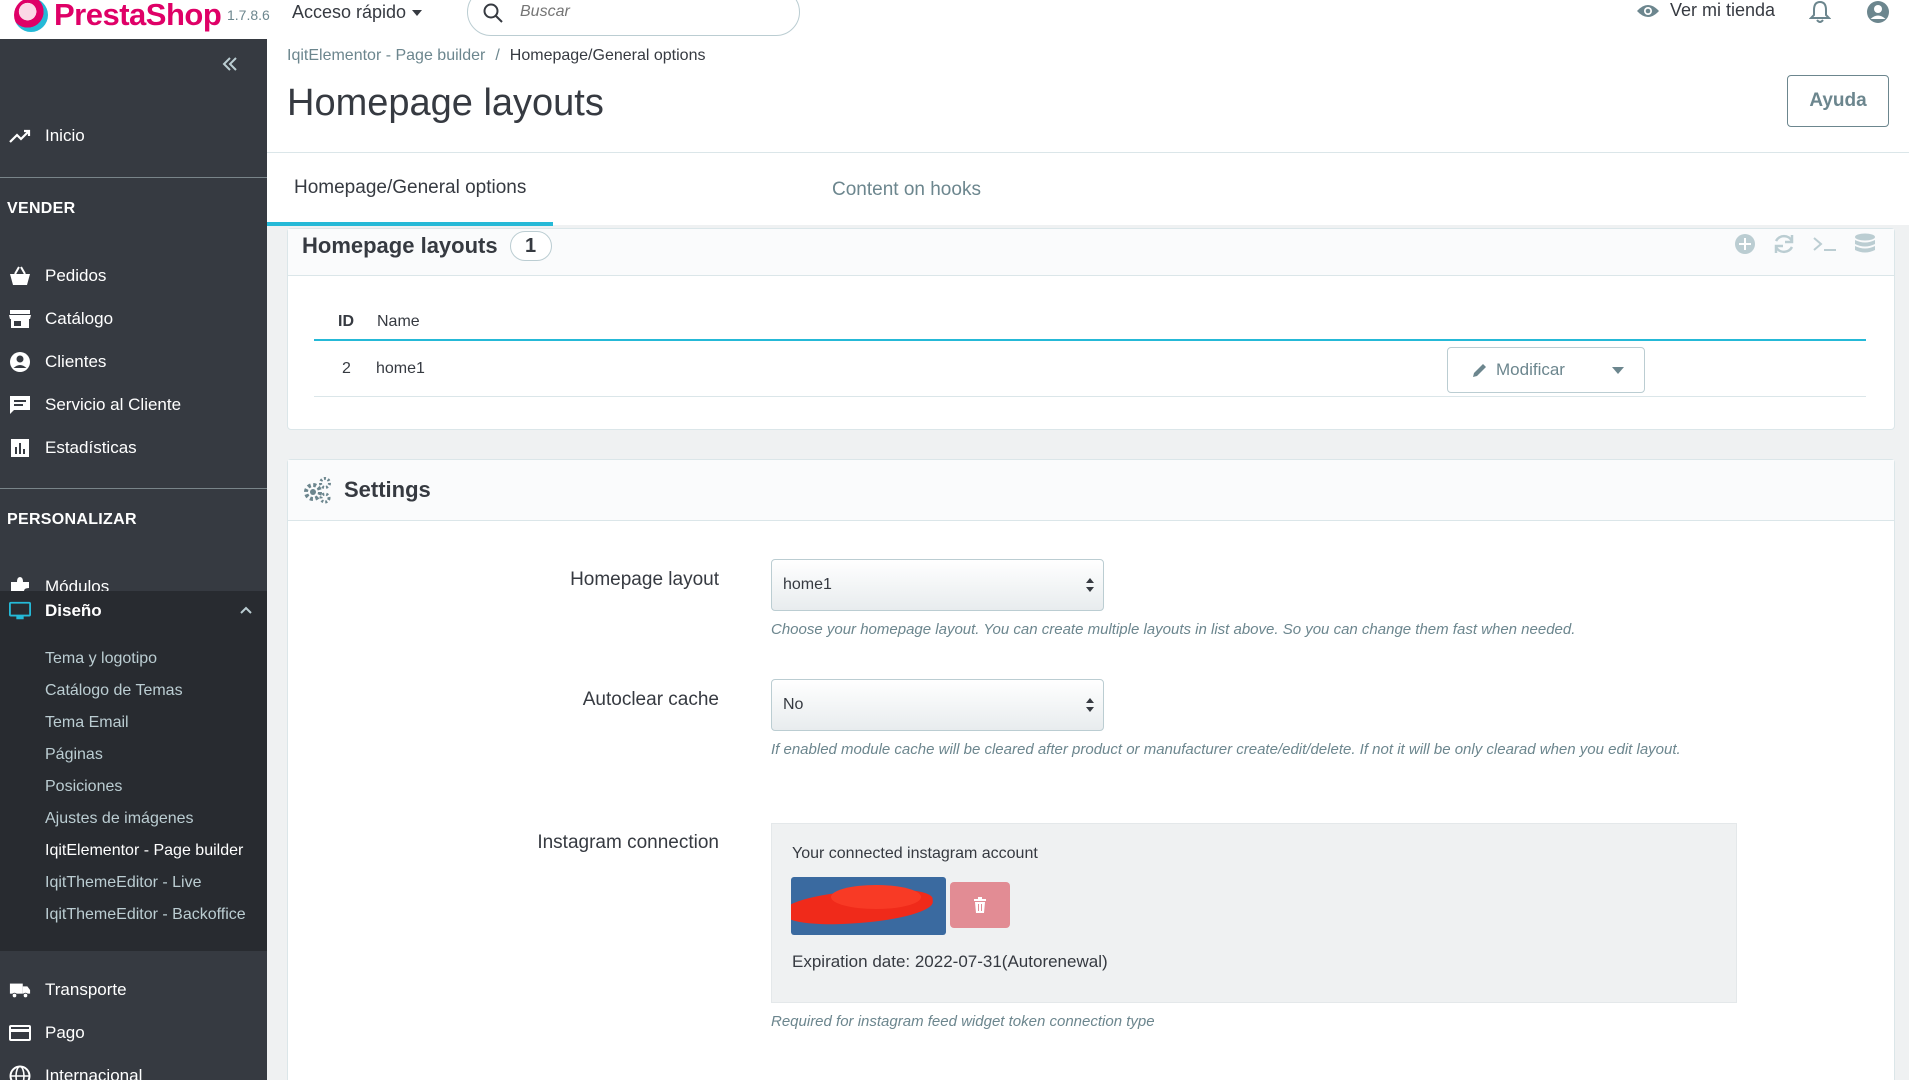 The height and width of the screenshot is (1080, 1909). Describe the element at coordinates (1090, 370) in the screenshot. I see `table-row: 2 home1 Modificar` at that location.